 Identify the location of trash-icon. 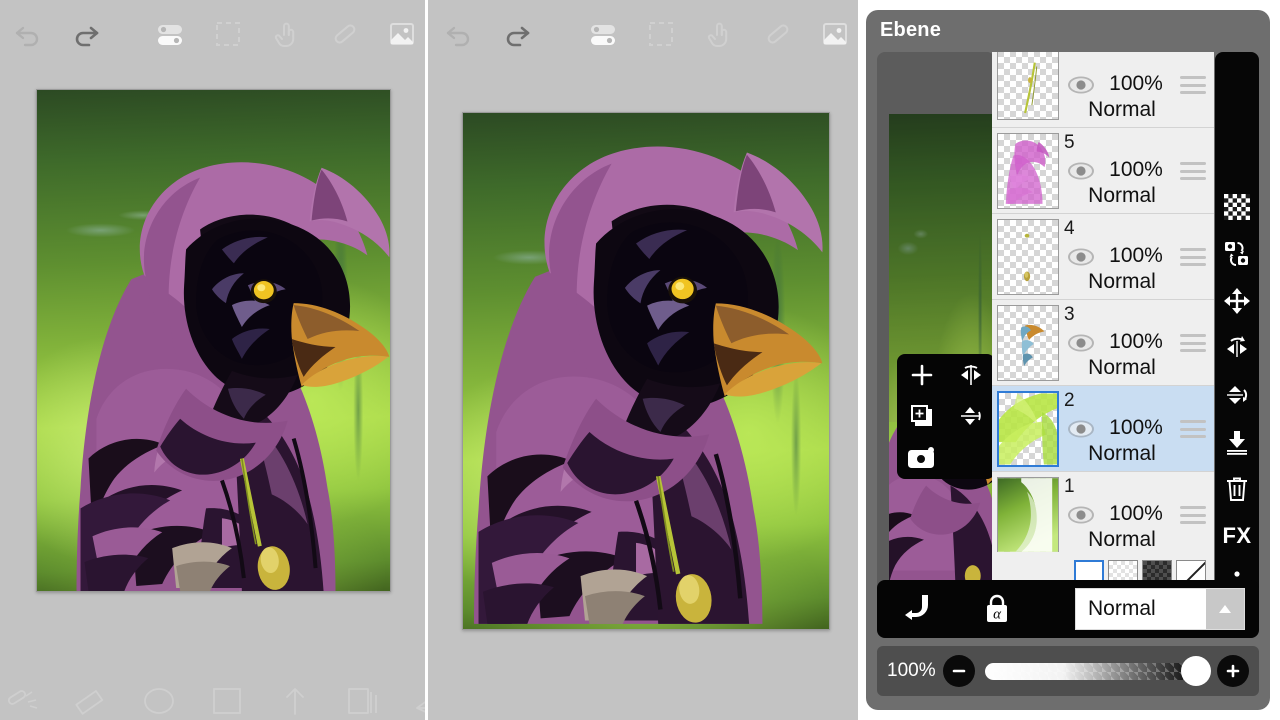
(1237, 488).